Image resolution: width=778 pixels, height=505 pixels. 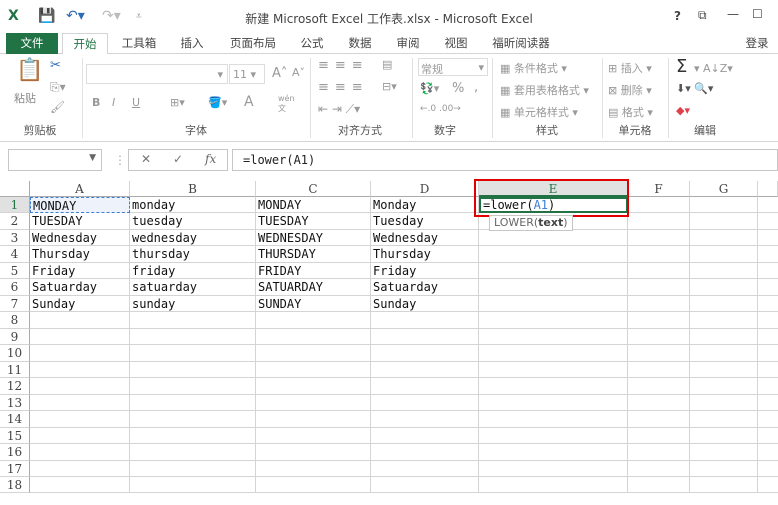 What do you see at coordinates (453, 67) in the screenshot?
I see `number-format-box: 常规 ▾` at bounding box center [453, 67].